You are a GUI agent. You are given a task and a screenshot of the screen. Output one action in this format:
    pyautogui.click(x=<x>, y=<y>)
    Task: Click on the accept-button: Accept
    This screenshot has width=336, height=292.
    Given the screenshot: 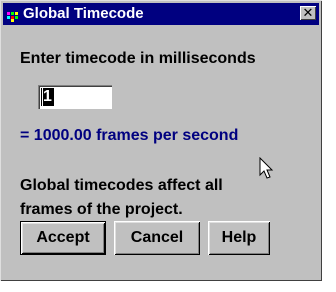 What is the action you would take?
    pyautogui.click(x=63, y=238)
    